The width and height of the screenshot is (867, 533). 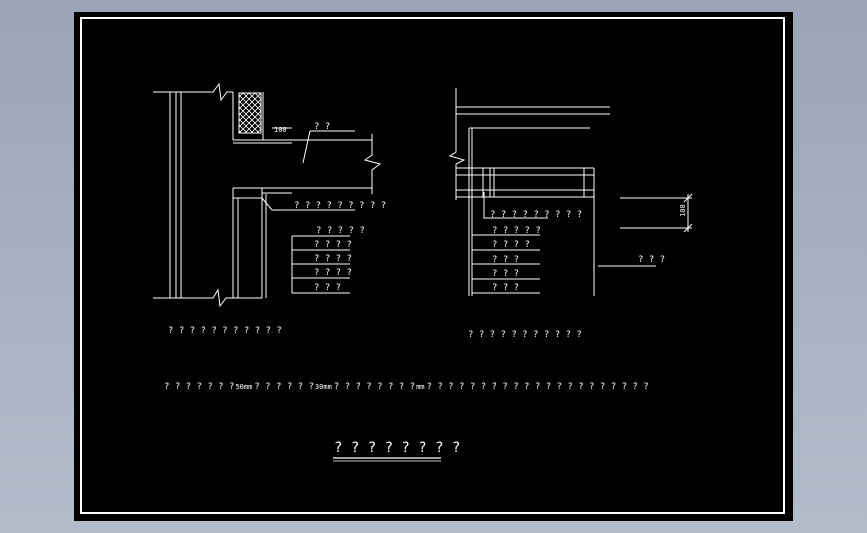 What do you see at coordinates (333, 259) in the screenshot?
I see `left-step-3: ? ? ? ?` at bounding box center [333, 259].